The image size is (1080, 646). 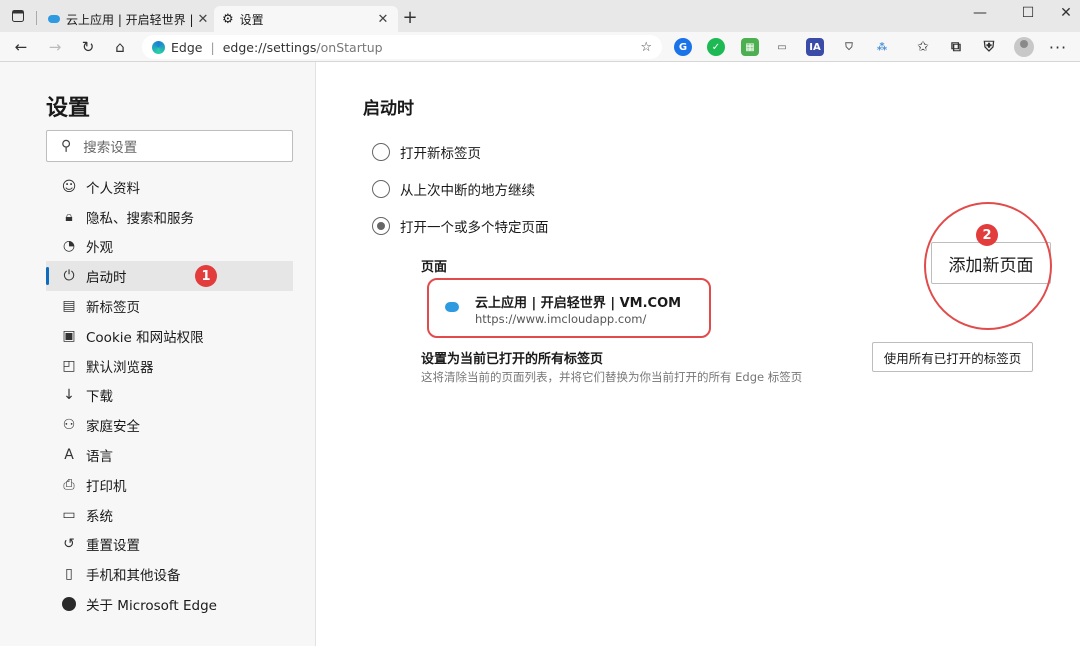 I want to click on radio-label: 打开新标签页, so click(x=440, y=154).